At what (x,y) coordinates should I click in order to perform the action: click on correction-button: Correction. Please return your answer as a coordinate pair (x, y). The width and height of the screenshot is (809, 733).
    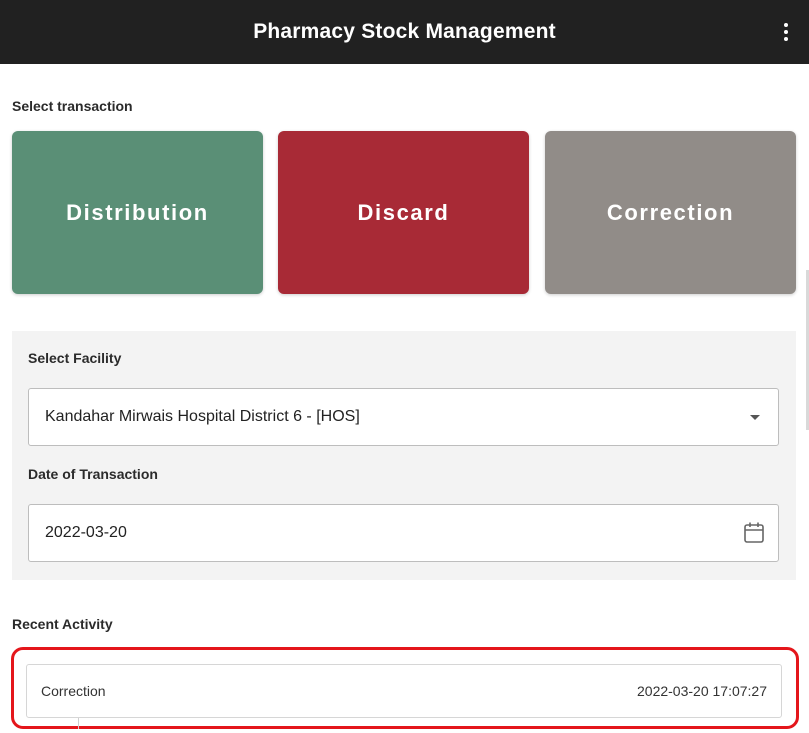
    Looking at the image, I should click on (670, 212).